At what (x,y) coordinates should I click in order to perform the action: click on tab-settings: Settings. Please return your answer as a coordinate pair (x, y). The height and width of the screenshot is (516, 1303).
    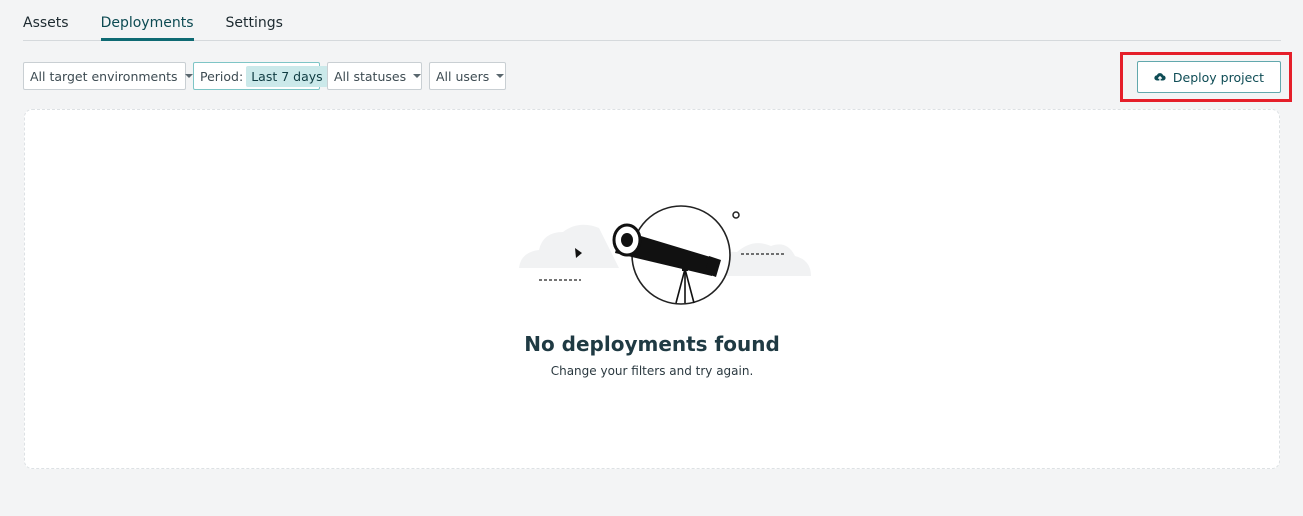
    Looking at the image, I should click on (254, 20).